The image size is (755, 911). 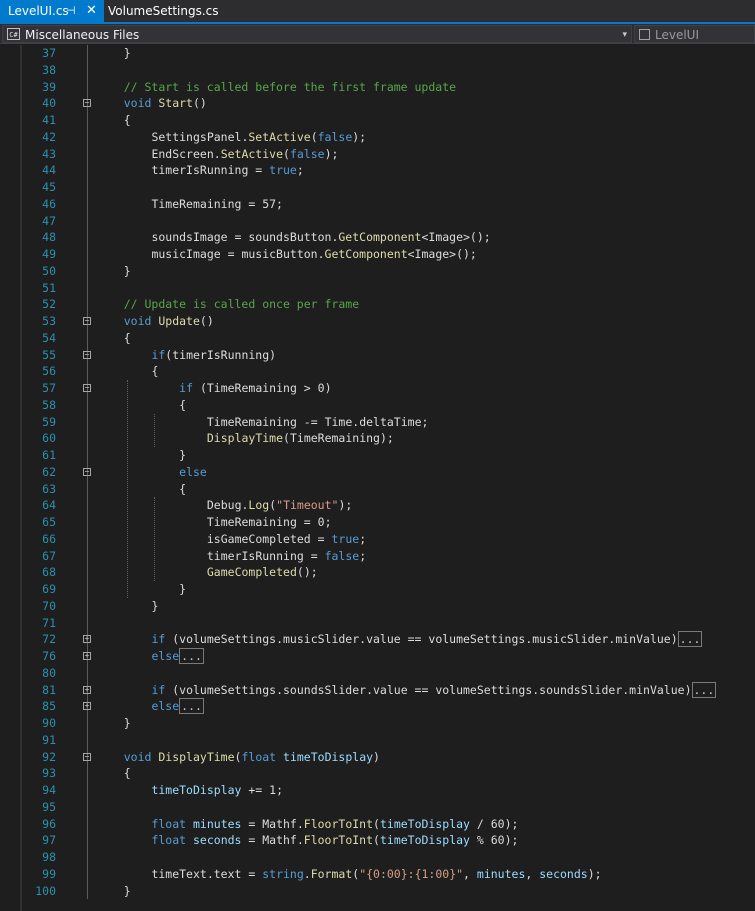 What do you see at coordinates (366, 254) in the screenshot?
I see `code-token: GetComponent` at bounding box center [366, 254].